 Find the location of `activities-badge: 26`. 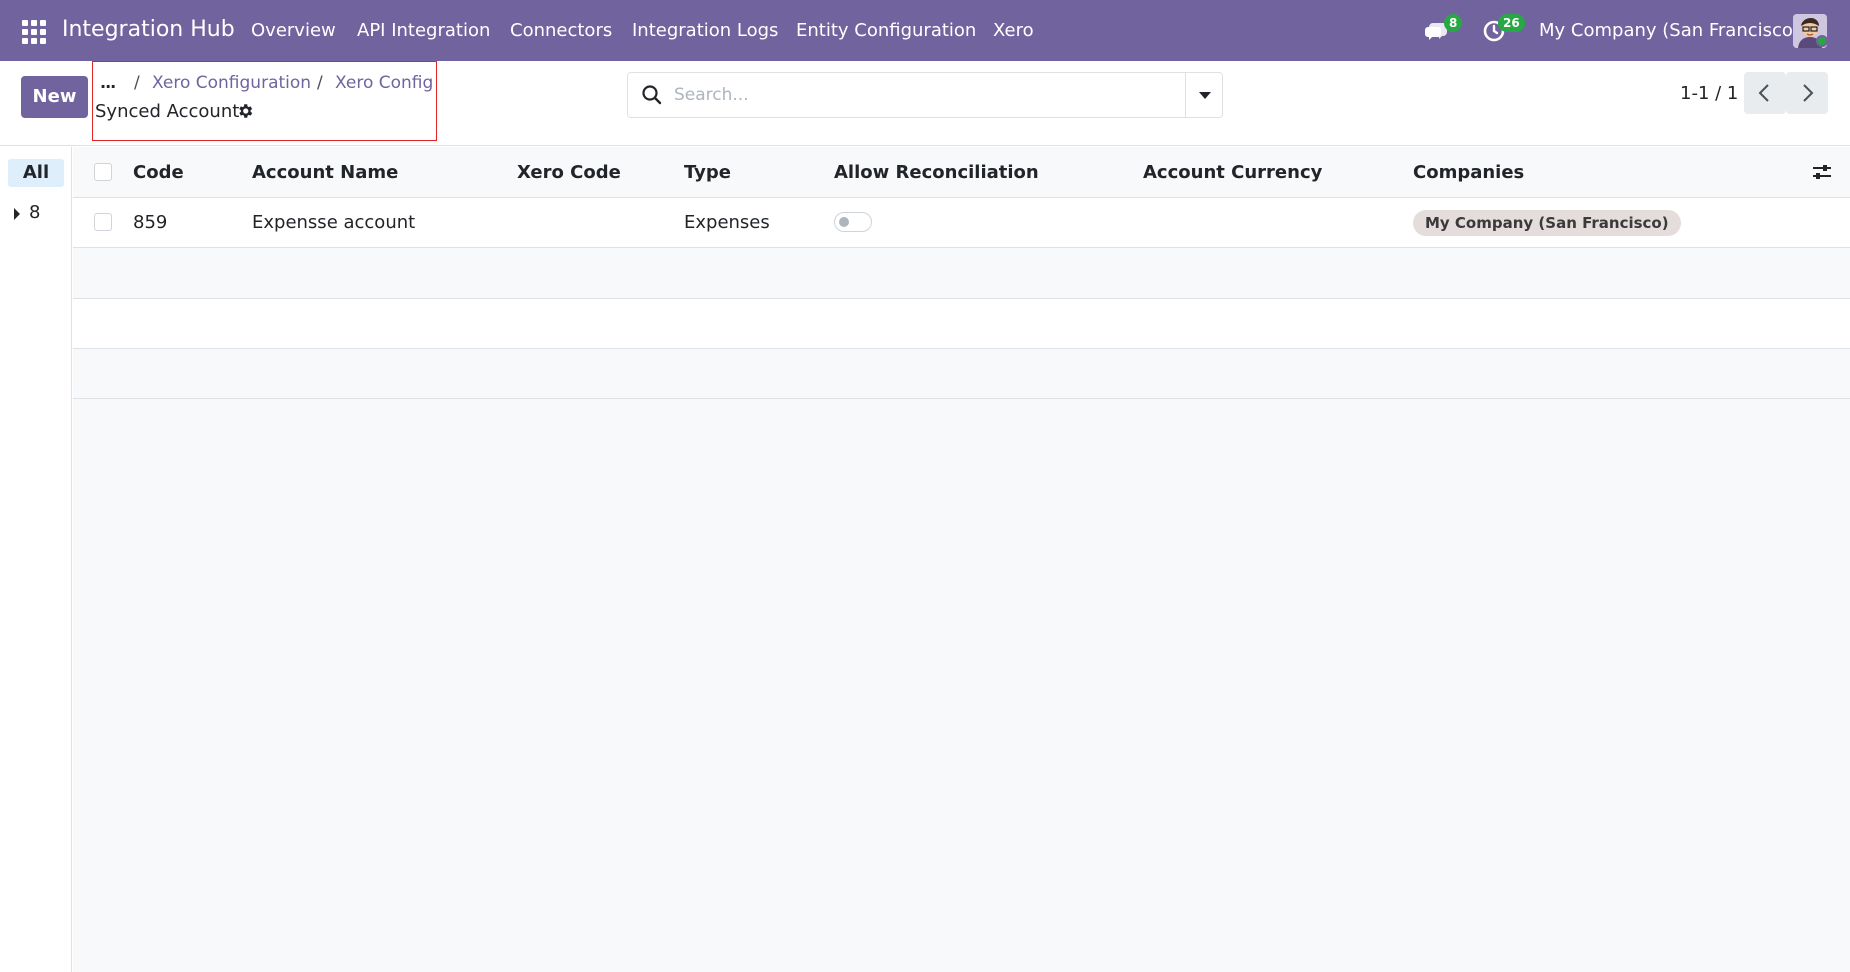

activities-badge: 26 is located at coordinates (1511, 23).